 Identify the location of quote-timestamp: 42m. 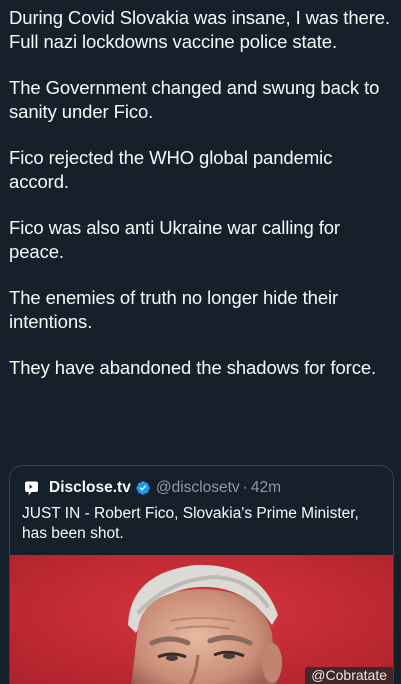
(266, 488).